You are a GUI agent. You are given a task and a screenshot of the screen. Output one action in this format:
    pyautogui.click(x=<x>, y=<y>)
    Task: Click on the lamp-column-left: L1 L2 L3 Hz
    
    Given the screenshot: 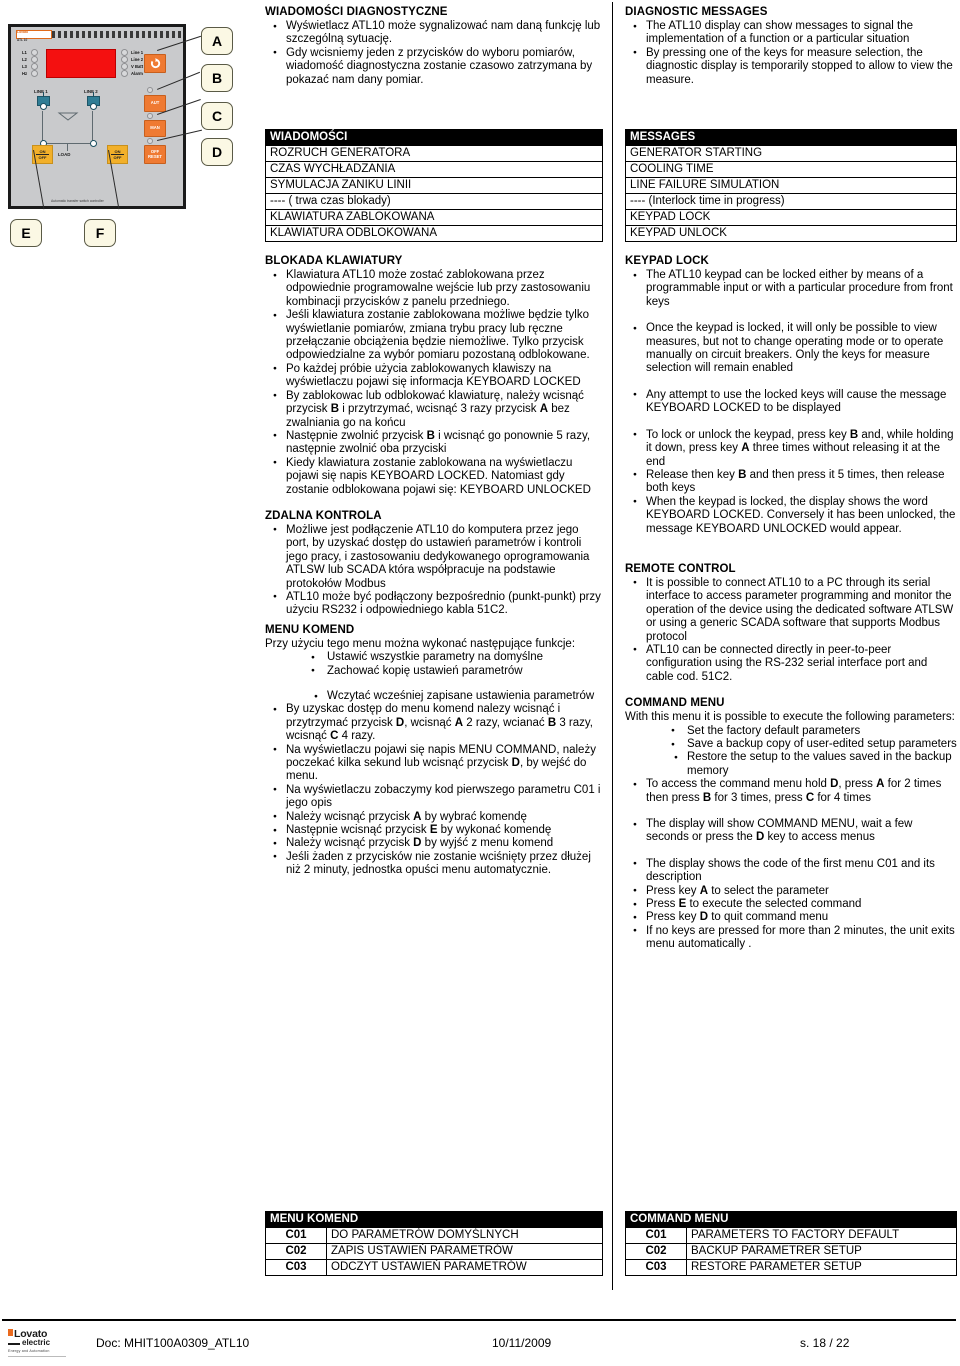 What is the action you would take?
    pyautogui.click(x=30, y=63)
    